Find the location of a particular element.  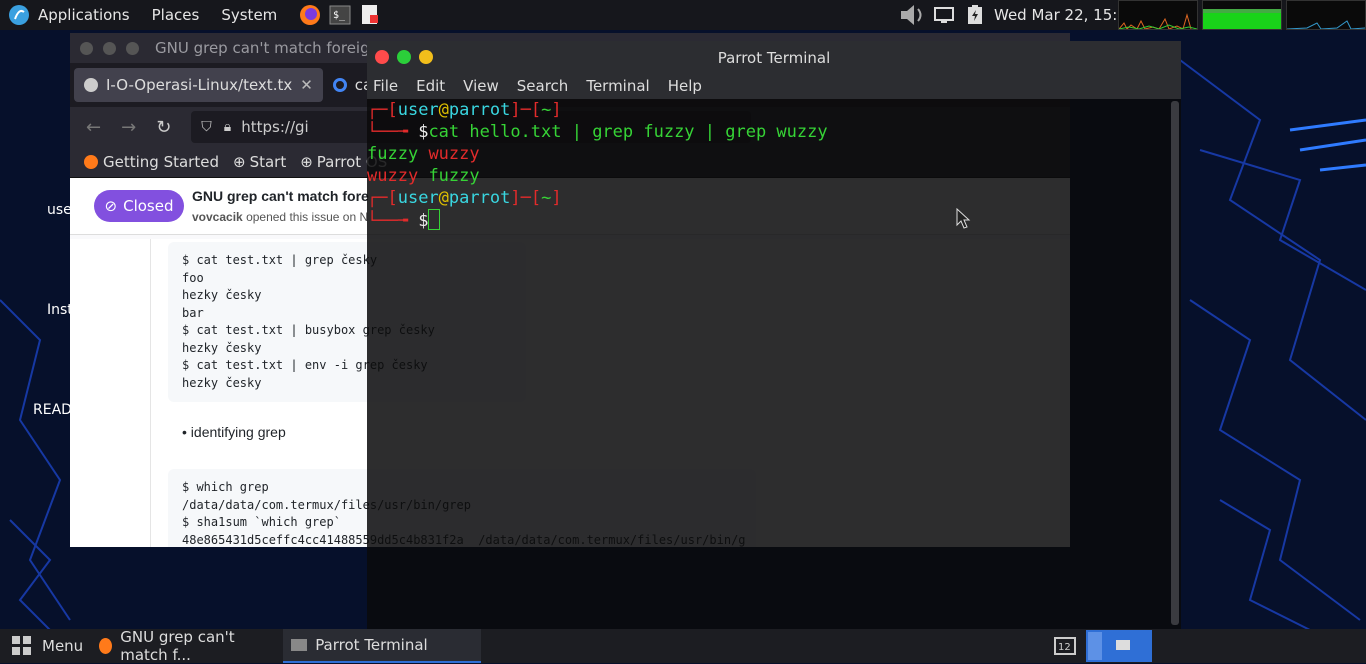

start-menu-button: Menu is located at coordinates (45, 646).